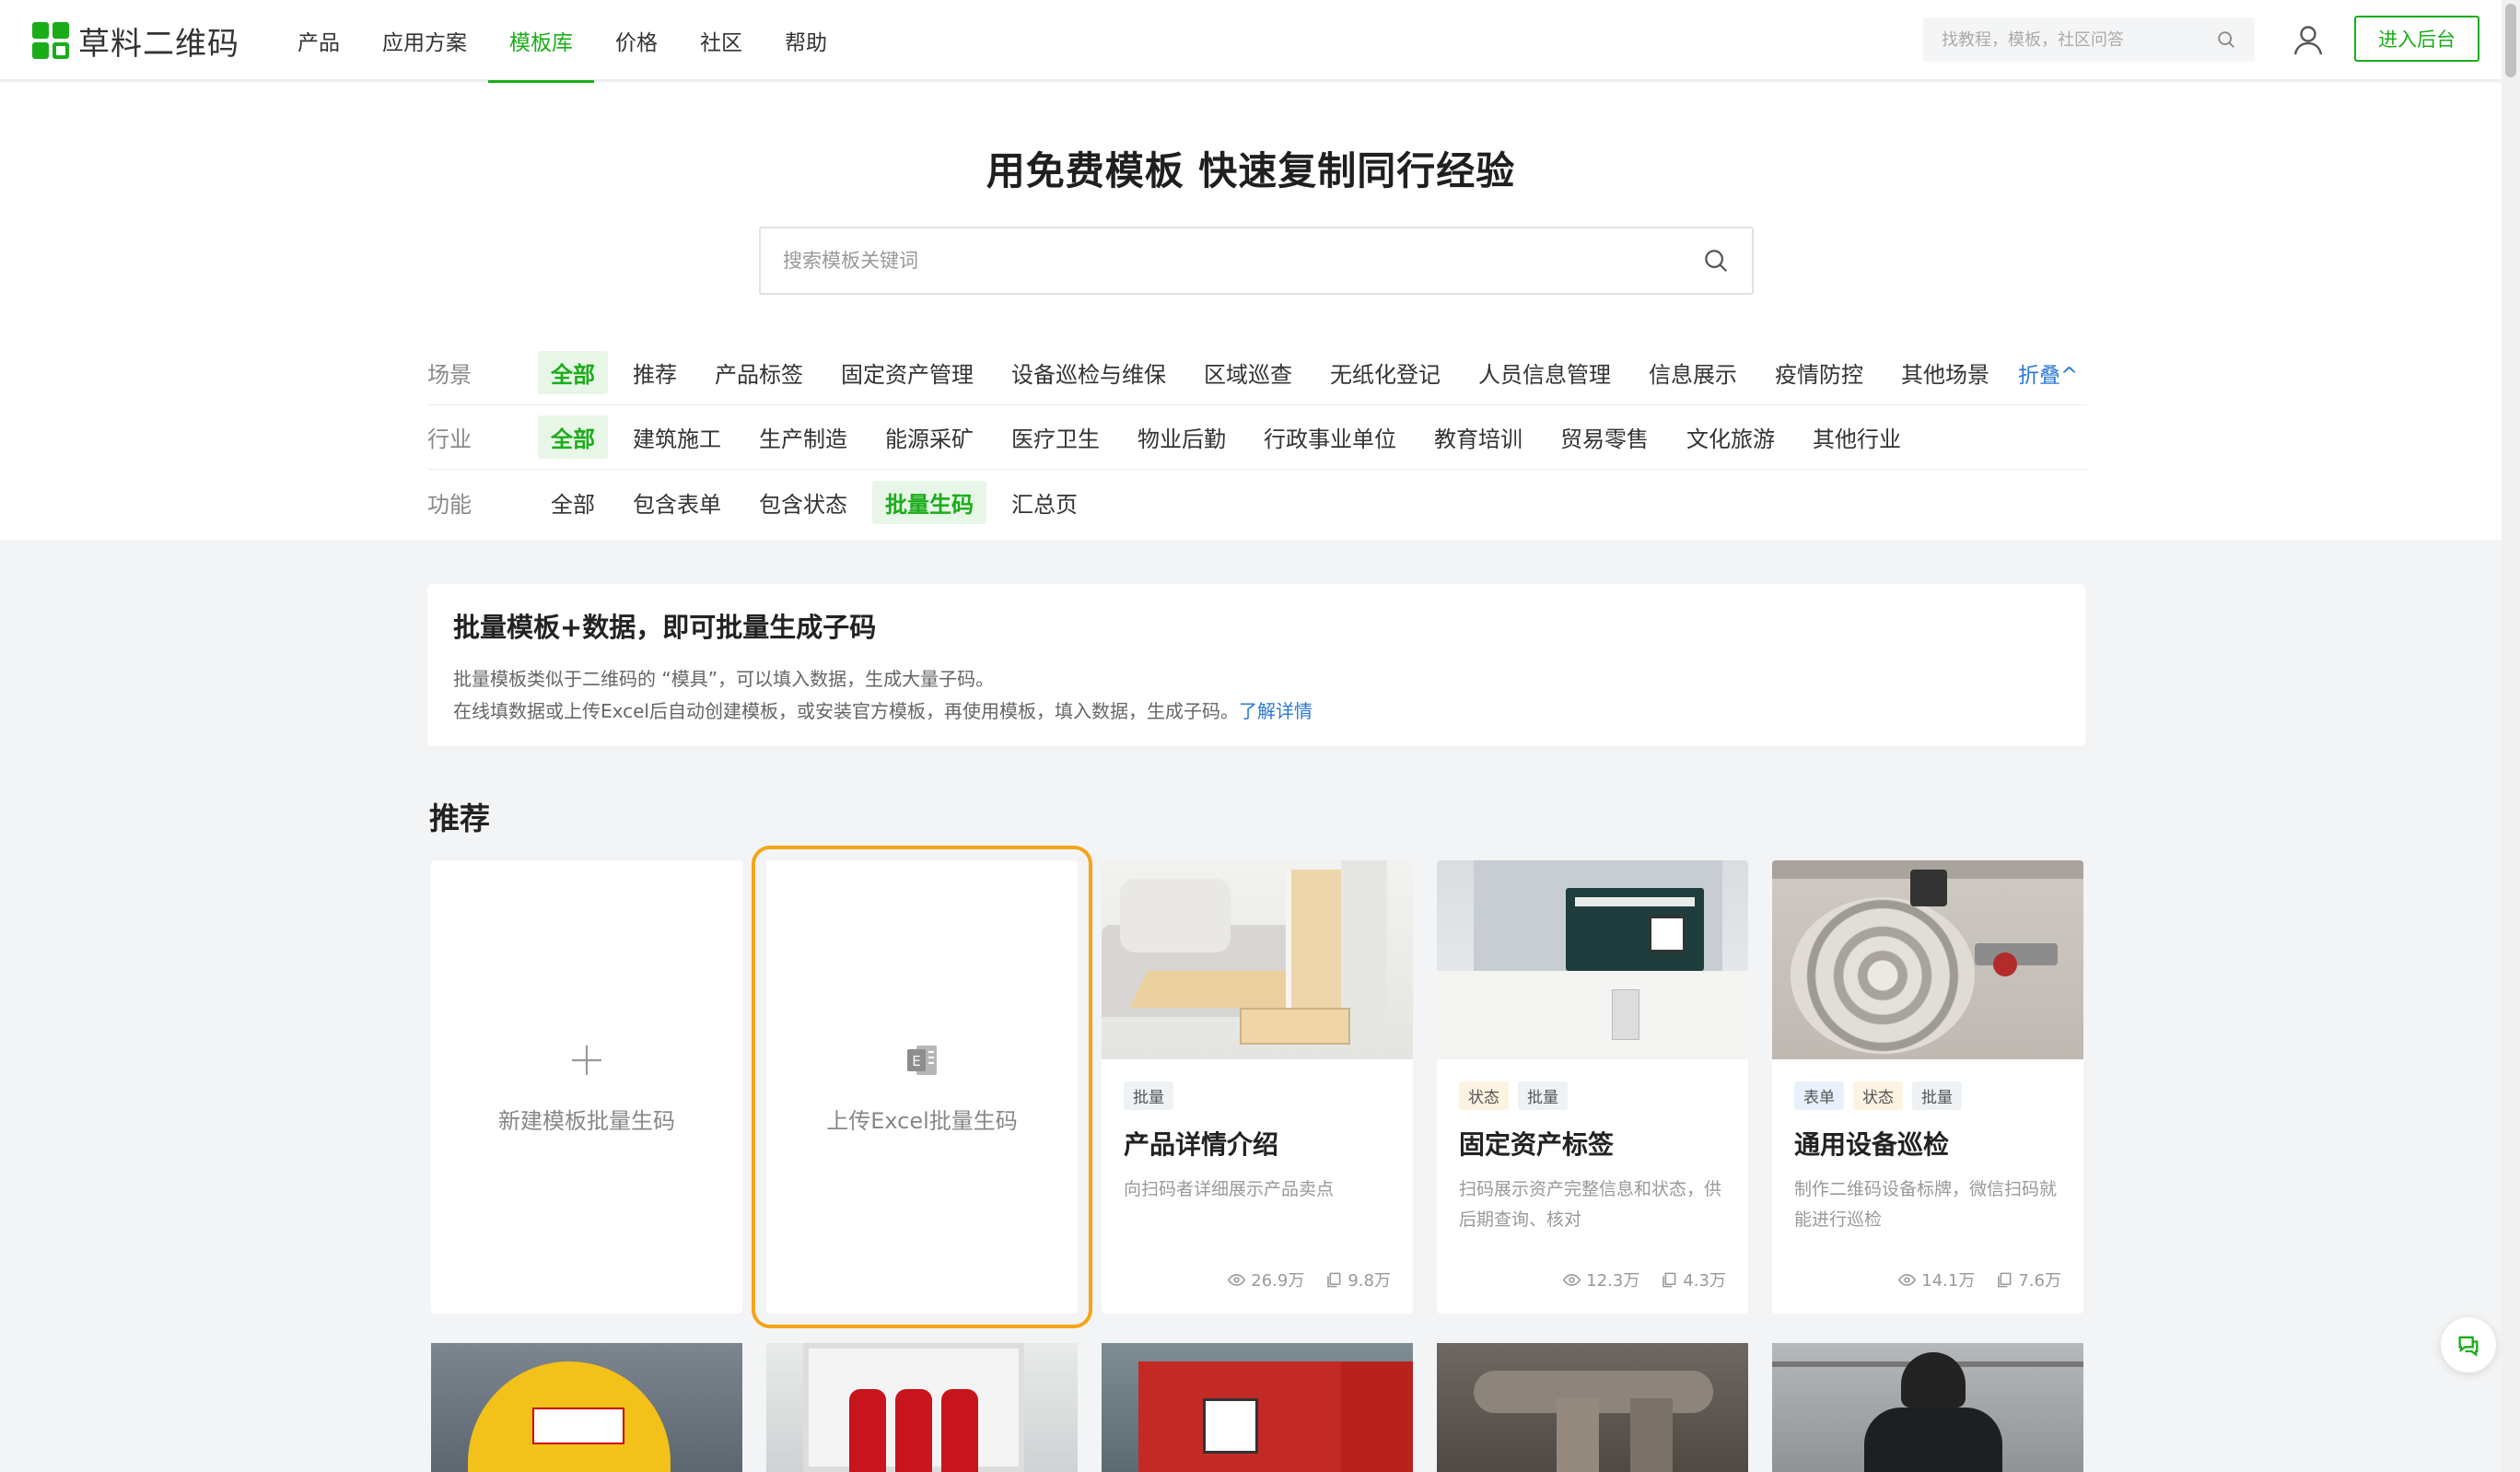 The width and height of the screenshot is (2520, 1472). Describe the element at coordinates (1948, 1281) in the screenshot. I see `views-count: 14.1万` at that location.